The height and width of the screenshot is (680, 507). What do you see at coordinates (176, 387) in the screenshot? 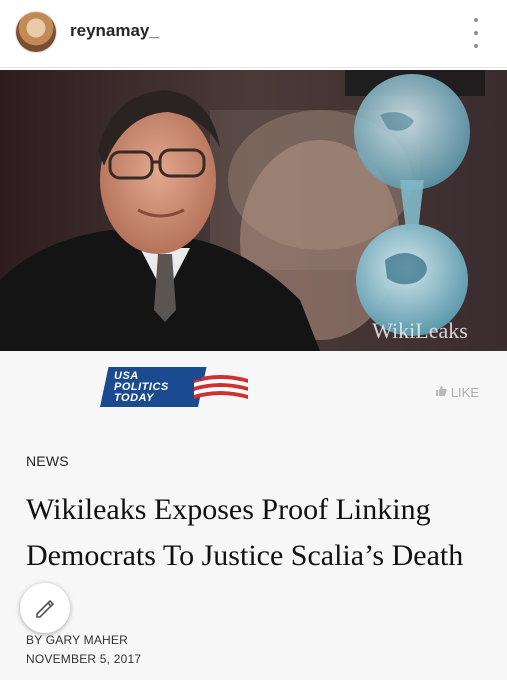
I see `brand-logo: USA POLITICS TODAY` at bounding box center [176, 387].